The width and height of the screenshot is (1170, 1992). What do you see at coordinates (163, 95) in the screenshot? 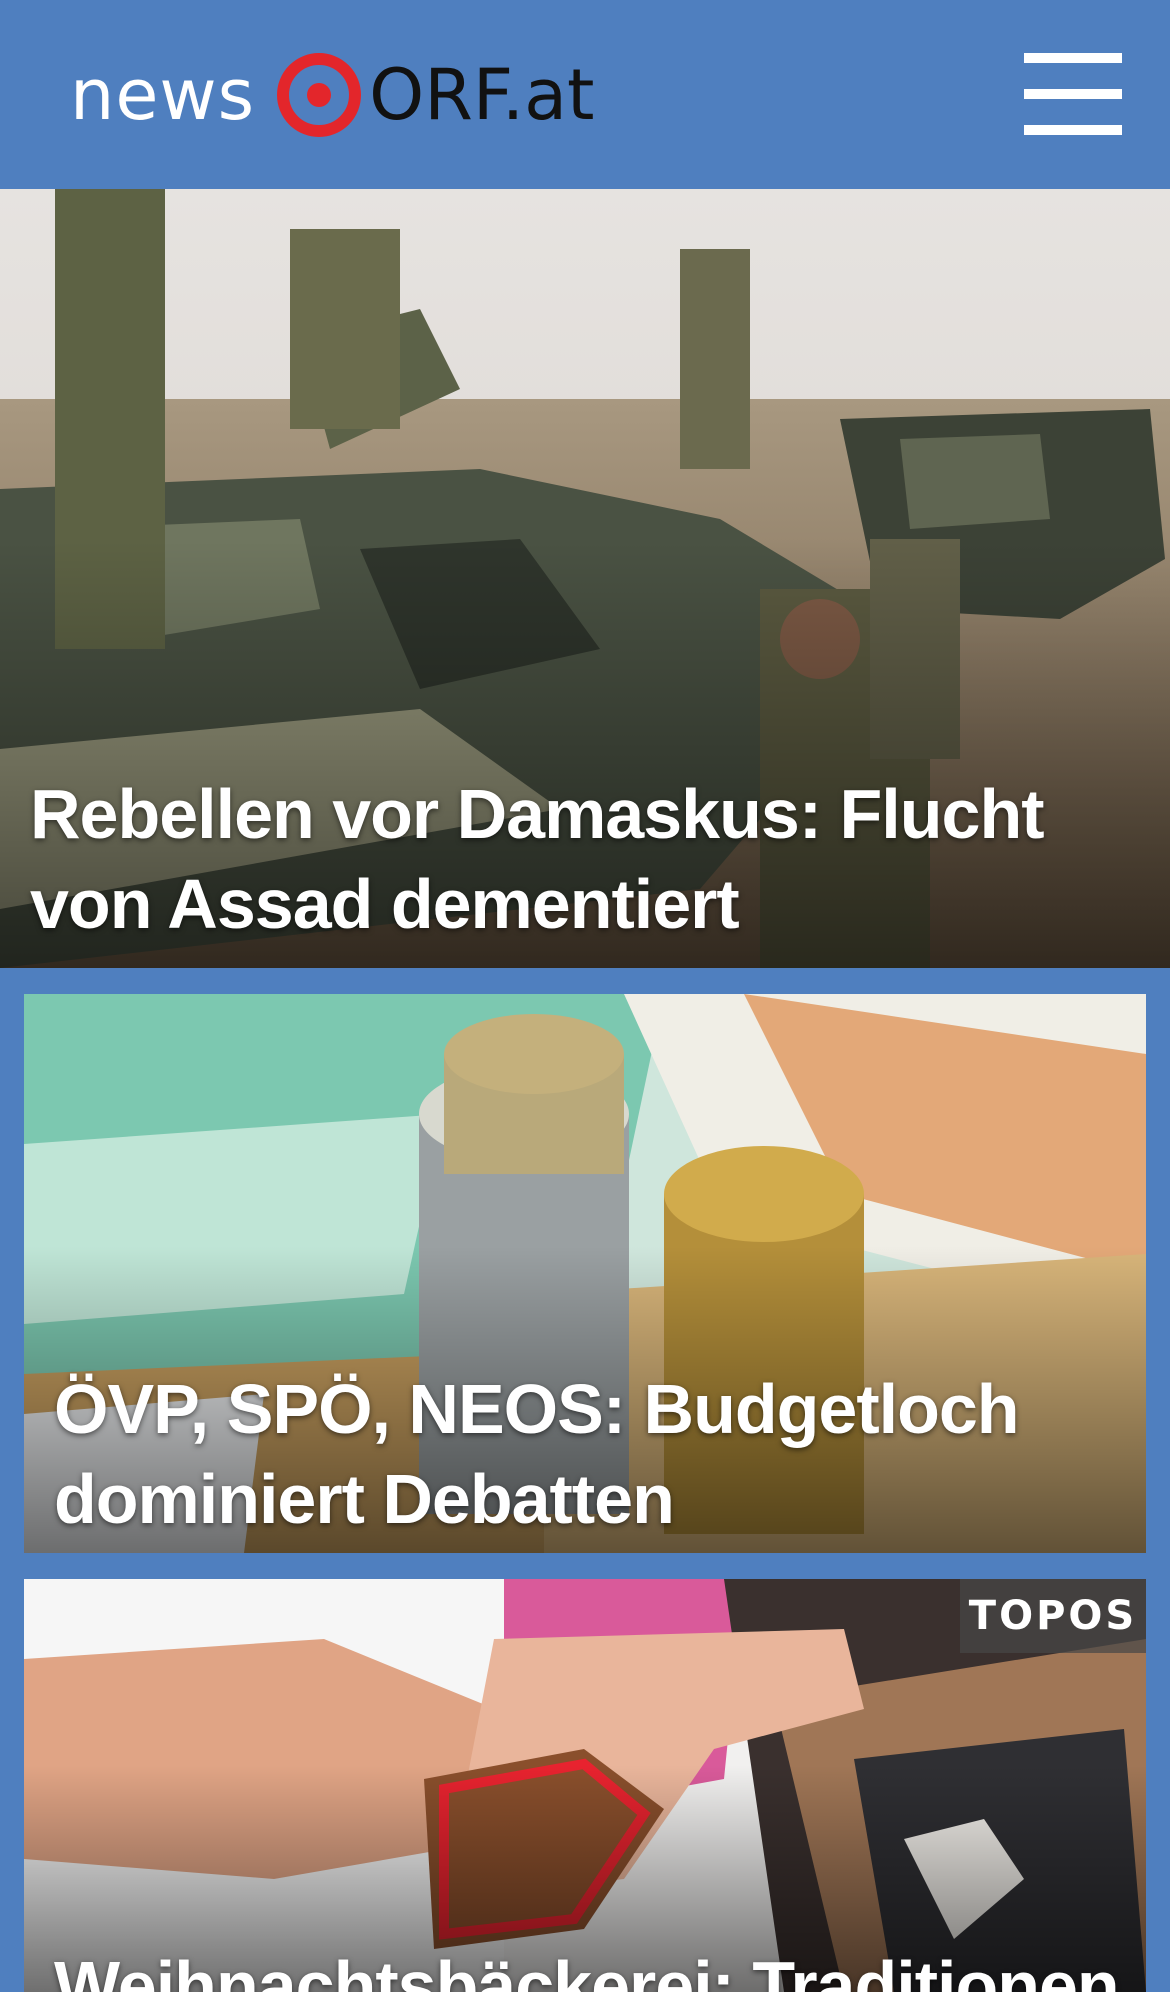
I see `logo-news-text: news` at bounding box center [163, 95].